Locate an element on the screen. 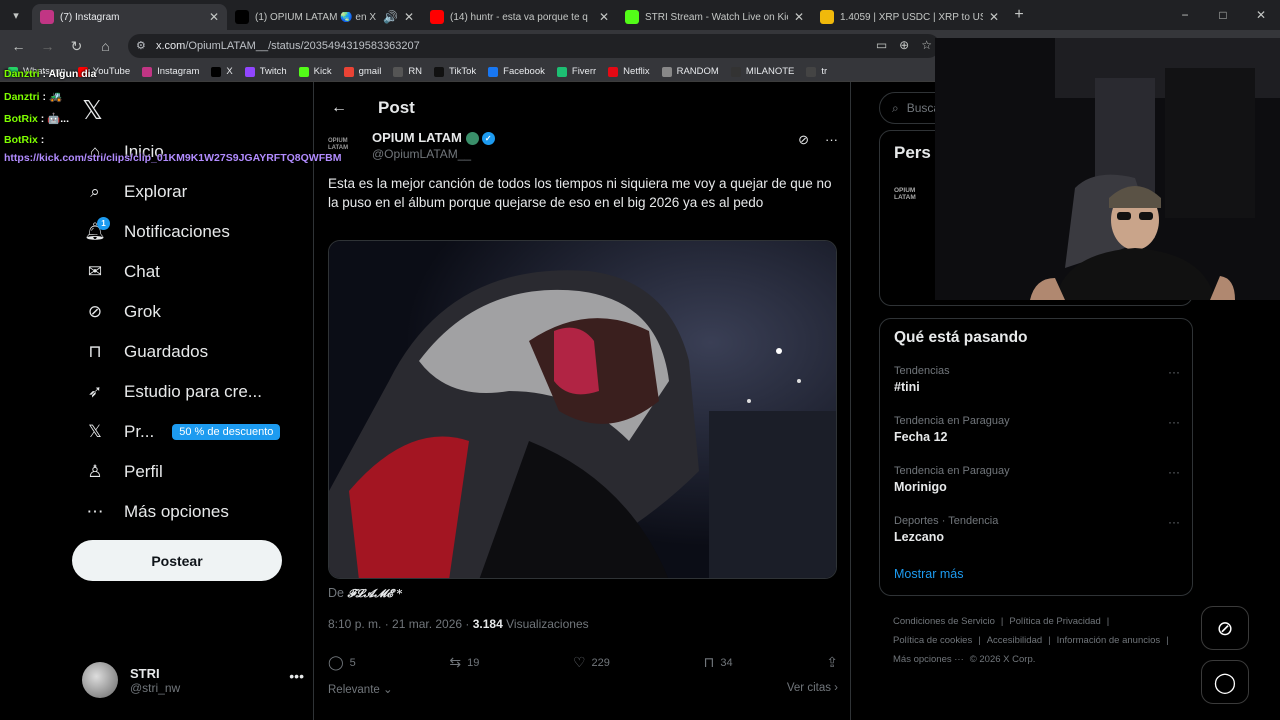 The height and width of the screenshot is (720, 1280). author-logo: OPIUM LATAM is located at coordinates (346, 145).